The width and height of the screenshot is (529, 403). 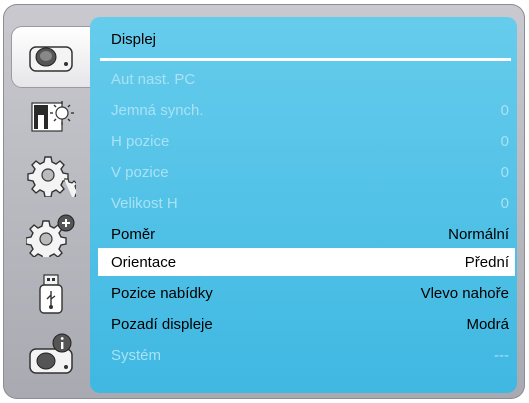 What do you see at coordinates (140, 172) in the screenshot?
I see `menu-item-label: V pozice` at bounding box center [140, 172].